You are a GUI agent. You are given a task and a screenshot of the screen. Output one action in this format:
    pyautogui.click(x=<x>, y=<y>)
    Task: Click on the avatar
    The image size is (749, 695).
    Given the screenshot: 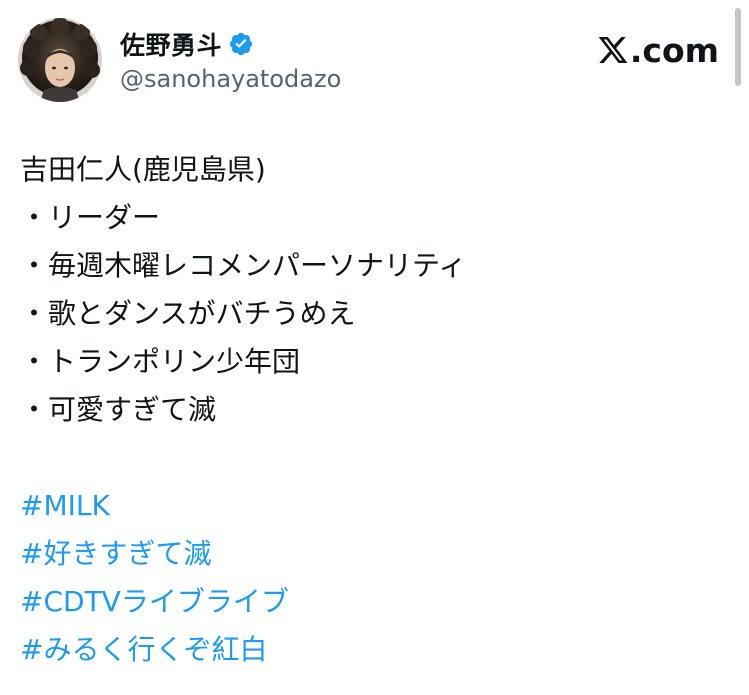 What is the action you would take?
    pyautogui.click(x=60, y=60)
    